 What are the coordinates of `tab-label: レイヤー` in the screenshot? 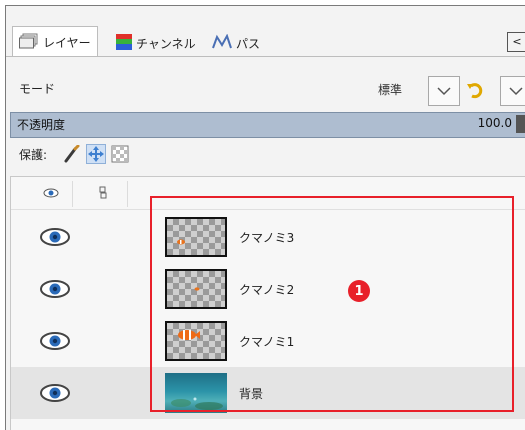 It's located at (67, 42).